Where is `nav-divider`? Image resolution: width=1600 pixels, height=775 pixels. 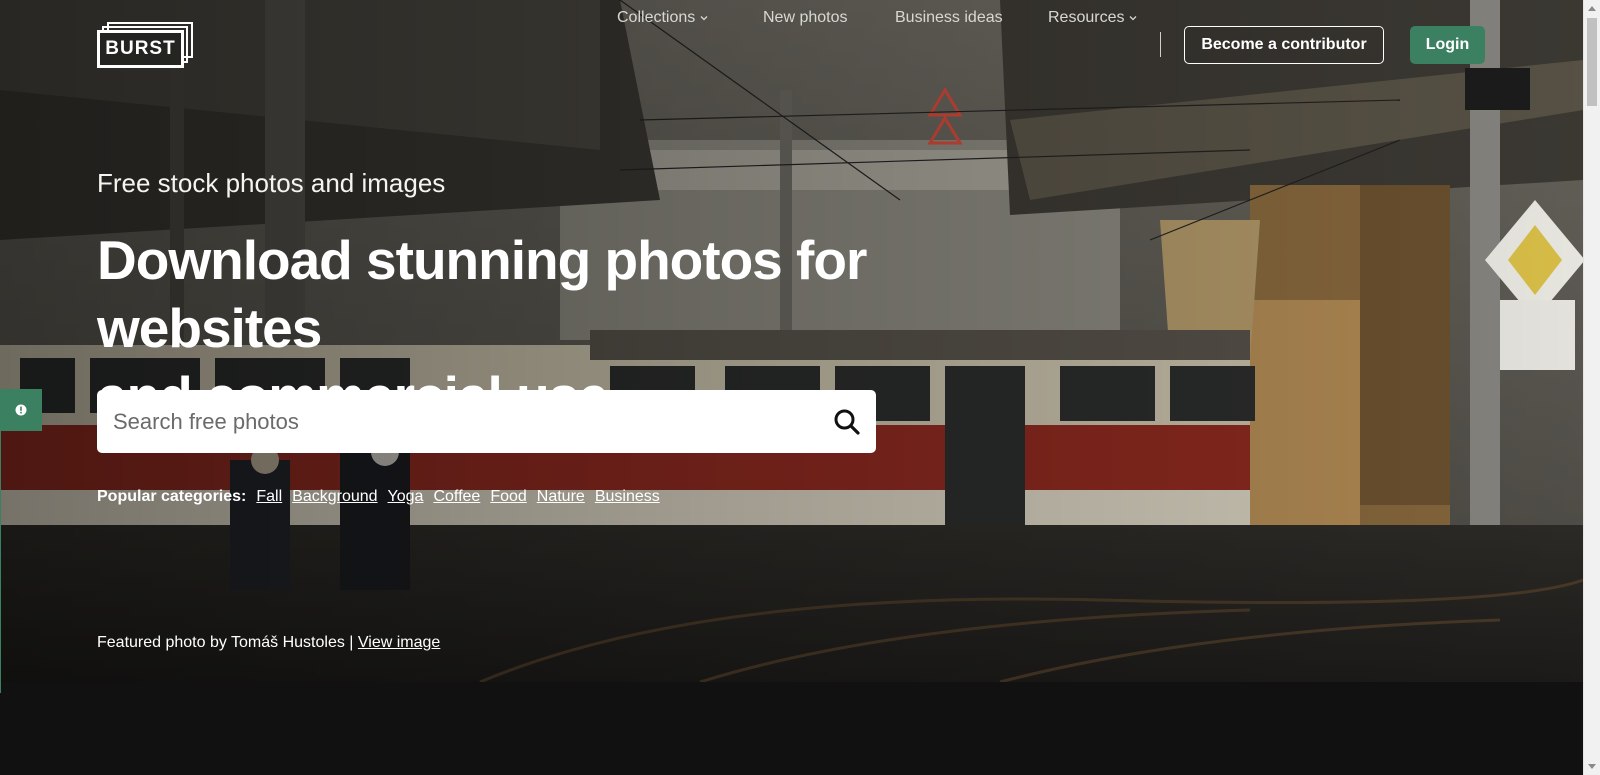
nav-divider is located at coordinates (1160, 44).